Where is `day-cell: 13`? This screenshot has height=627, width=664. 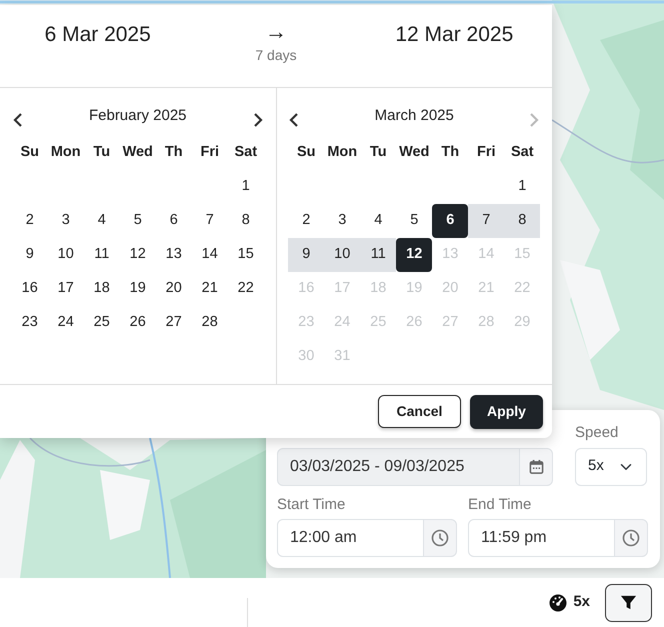 day-cell: 13 is located at coordinates (174, 255).